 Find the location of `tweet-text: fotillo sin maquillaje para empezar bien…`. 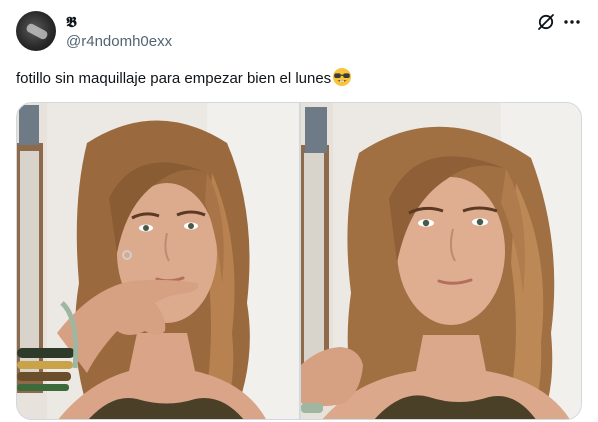

tweet-text: fotillo sin maquillaje para empezar bien… is located at coordinates (184, 78).